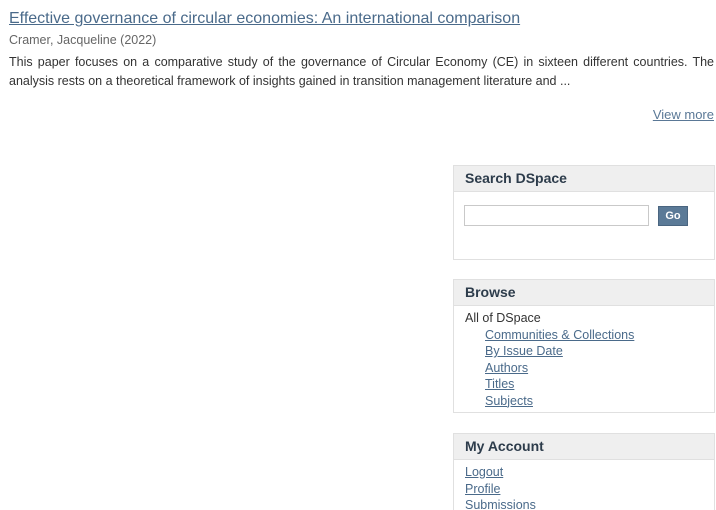  What do you see at coordinates (556, 215) in the screenshot?
I see `search-input` at bounding box center [556, 215].